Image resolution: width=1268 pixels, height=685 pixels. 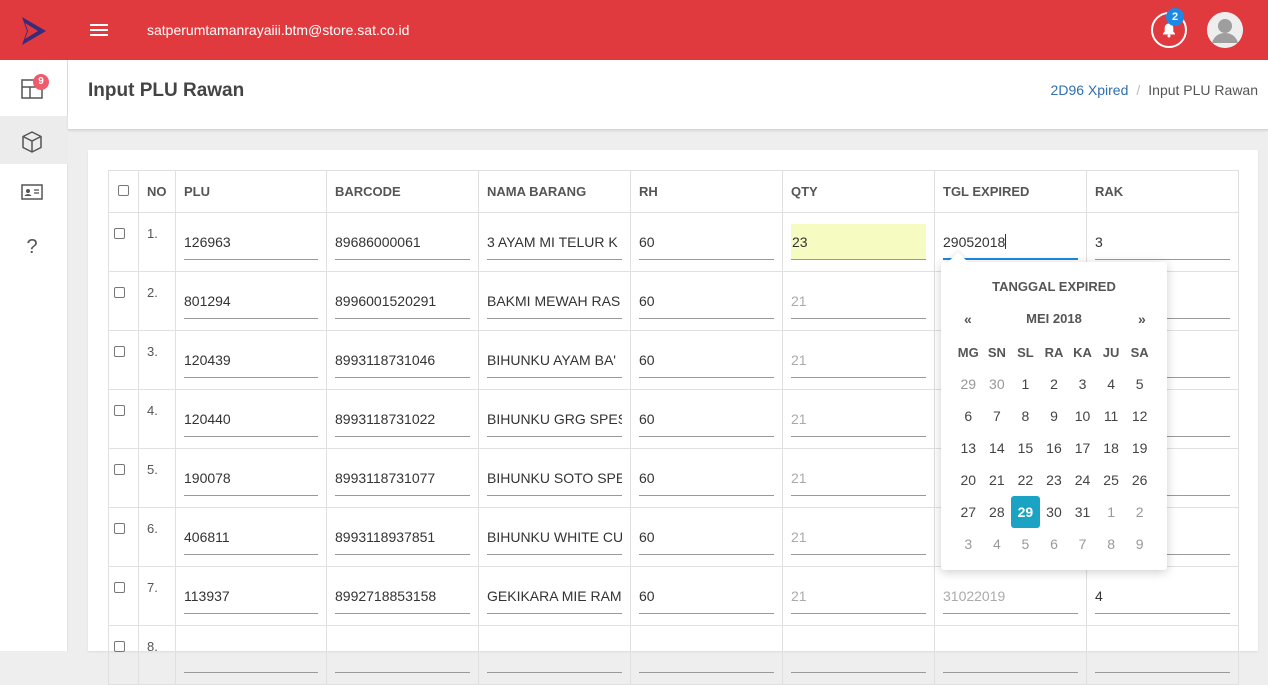 What do you see at coordinates (1054, 448) in the screenshot?
I see `calendar-day: 16` at bounding box center [1054, 448].